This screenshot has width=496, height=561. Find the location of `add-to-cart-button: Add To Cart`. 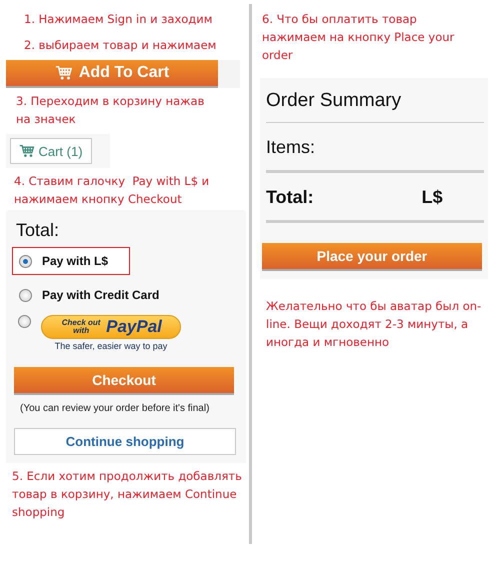

add-to-cart-button: Add To Cart is located at coordinates (112, 74).